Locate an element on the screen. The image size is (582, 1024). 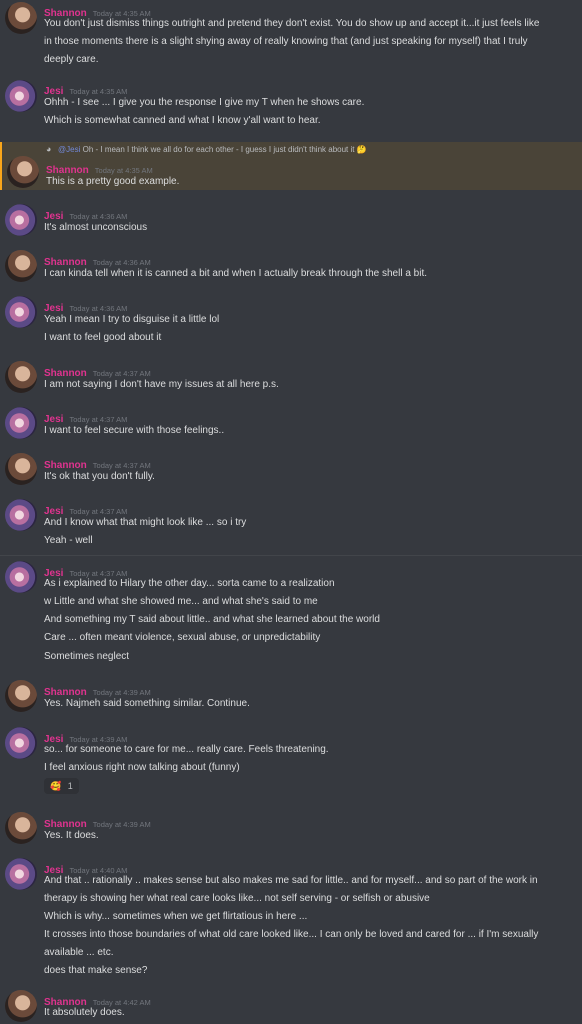
message-text: does that make sense? is located at coordinates (96, 970).